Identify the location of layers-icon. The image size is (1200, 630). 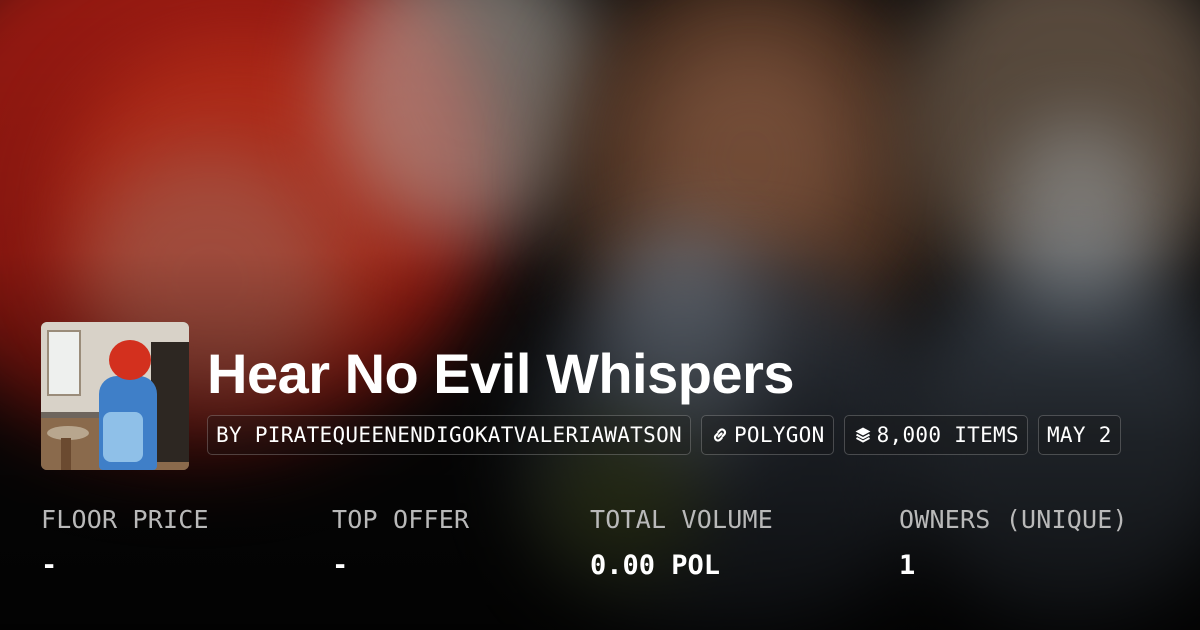
(863, 435).